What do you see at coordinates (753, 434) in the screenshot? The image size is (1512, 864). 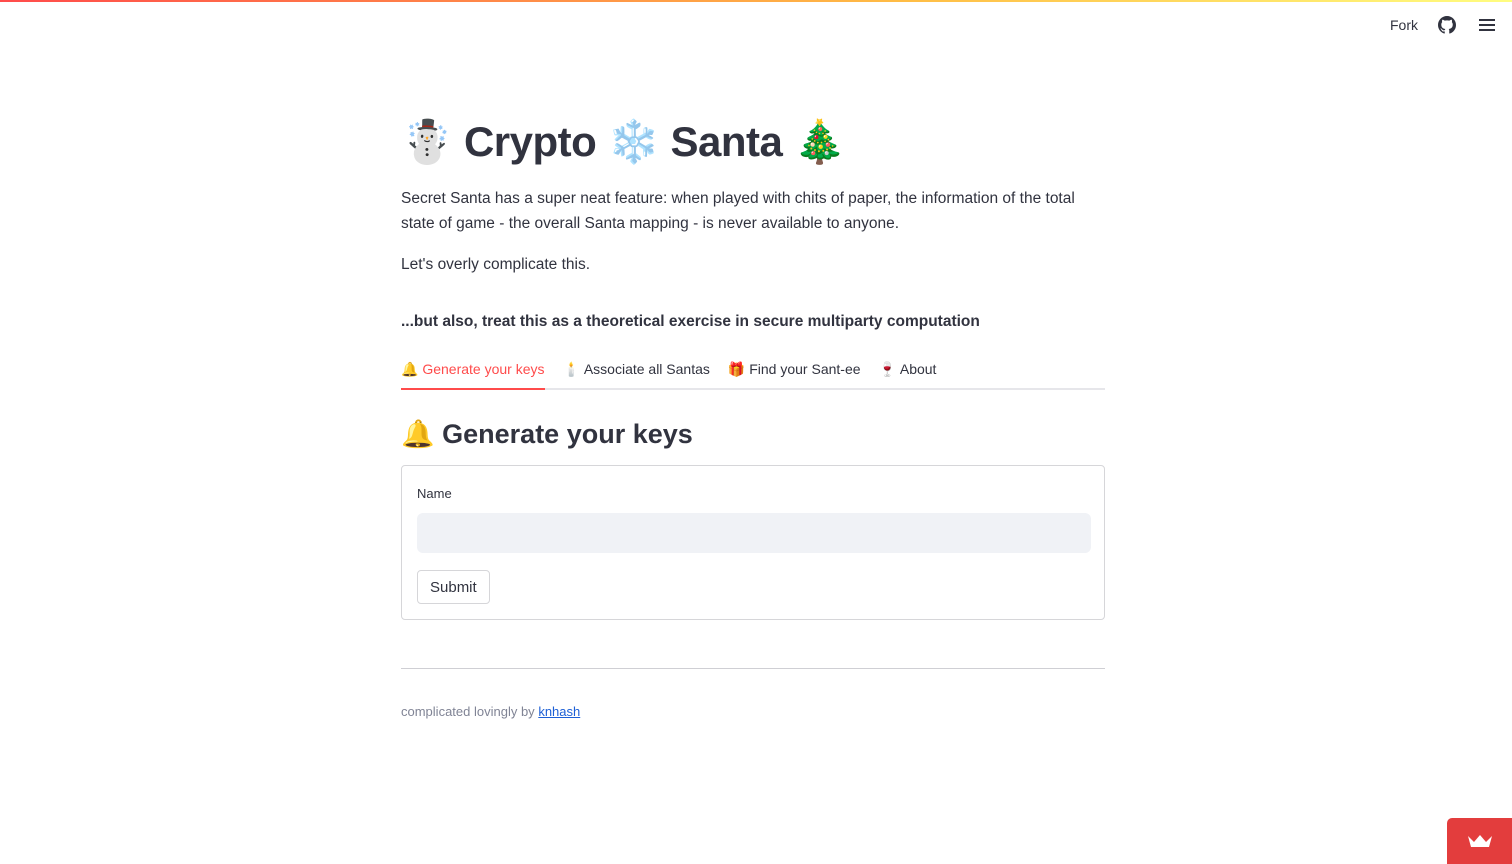 I see `section-title: 🔔 Generate your keys` at bounding box center [753, 434].